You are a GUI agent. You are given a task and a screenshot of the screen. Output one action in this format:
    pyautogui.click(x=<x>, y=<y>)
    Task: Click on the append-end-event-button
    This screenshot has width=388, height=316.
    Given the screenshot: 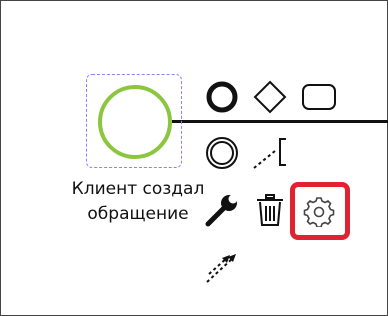 What is the action you would take?
    pyautogui.click(x=222, y=97)
    